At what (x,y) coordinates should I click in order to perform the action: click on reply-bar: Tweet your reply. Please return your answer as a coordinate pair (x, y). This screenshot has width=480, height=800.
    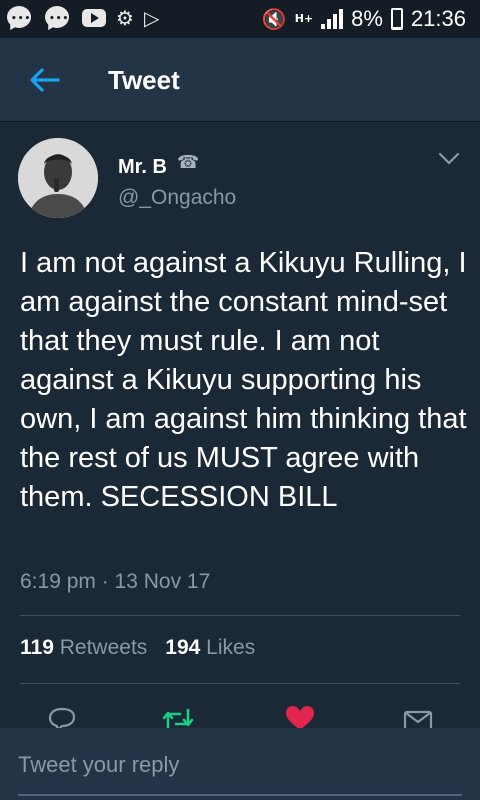
    Looking at the image, I should click on (240, 764).